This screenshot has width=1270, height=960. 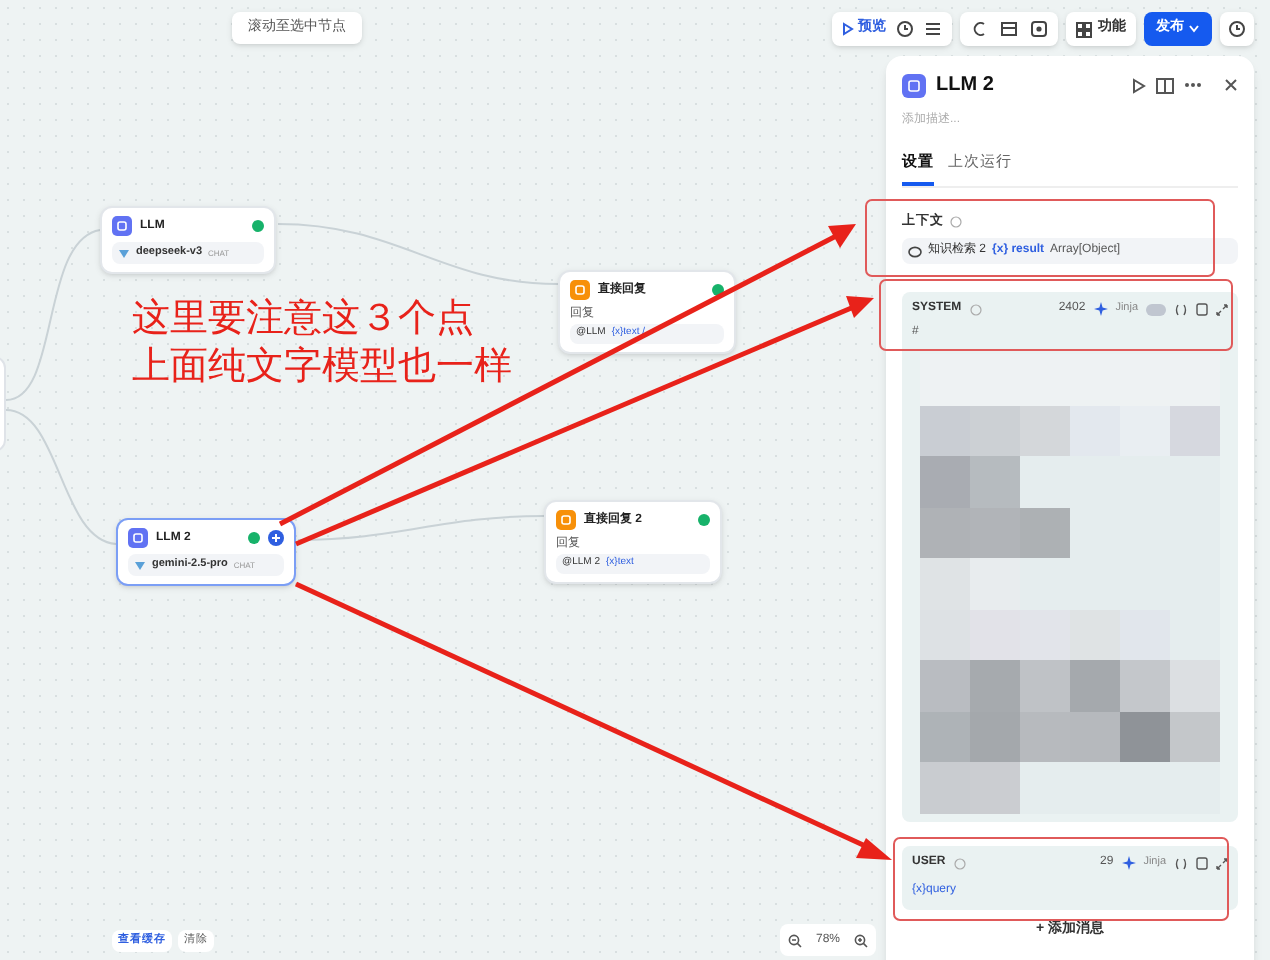 What do you see at coordinates (860, 940) in the screenshot?
I see `zoom-in-icon` at bounding box center [860, 940].